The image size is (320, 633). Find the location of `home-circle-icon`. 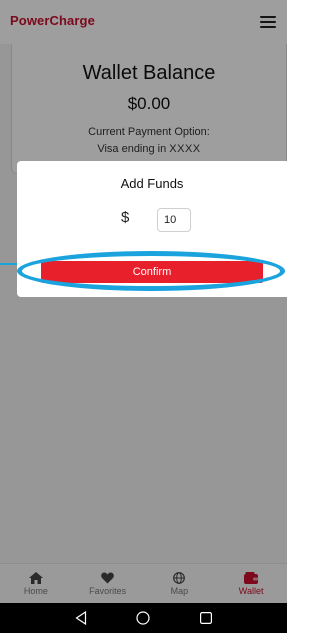

home-circle-icon is located at coordinates (143, 618).